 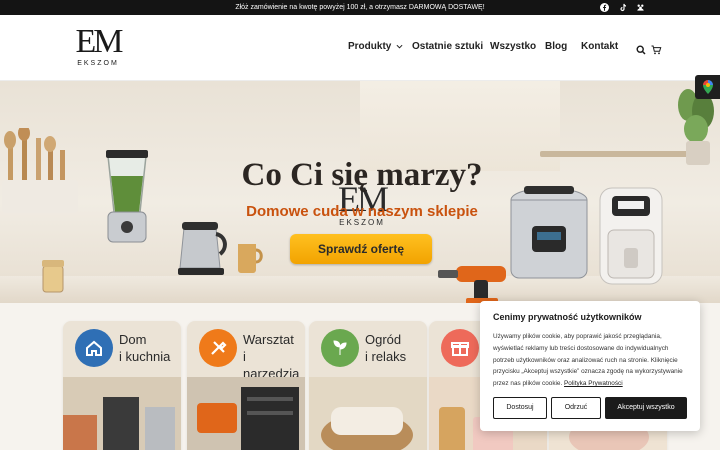 What do you see at coordinates (599, 46) in the screenshot?
I see `nav-contact: Kontakt` at bounding box center [599, 46].